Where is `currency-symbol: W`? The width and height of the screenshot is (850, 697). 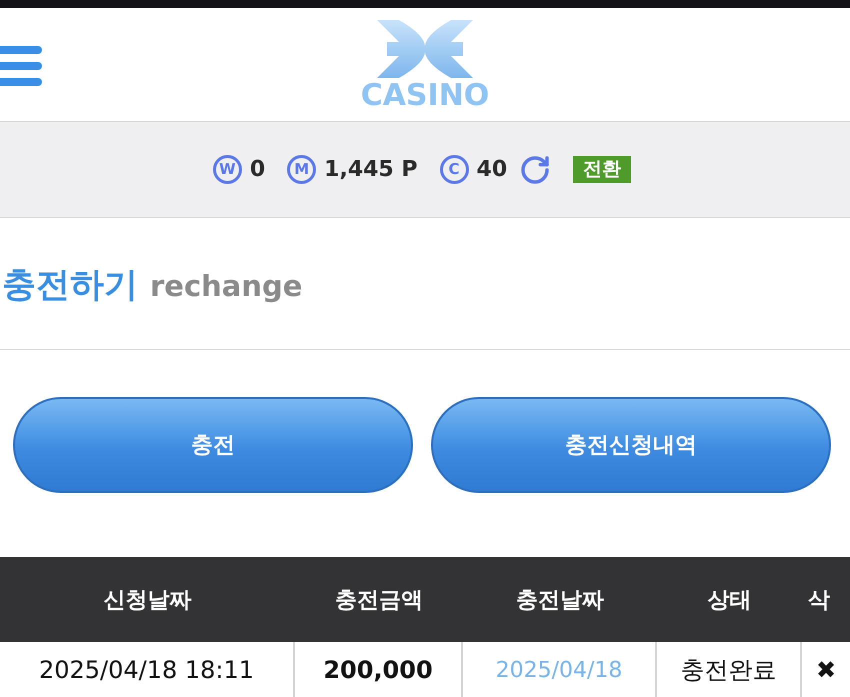 currency-symbol: W is located at coordinates (227, 169).